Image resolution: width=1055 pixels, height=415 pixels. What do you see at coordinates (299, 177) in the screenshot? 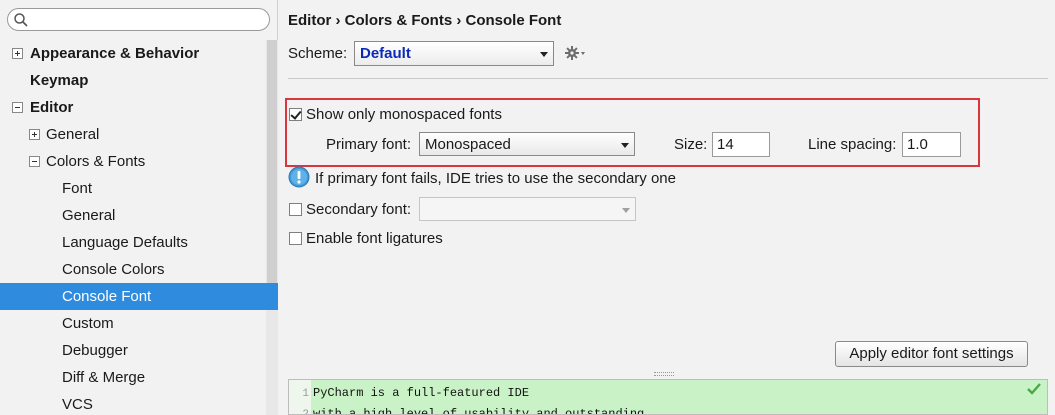
I see `info-icon` at bounding box center [299, 177].